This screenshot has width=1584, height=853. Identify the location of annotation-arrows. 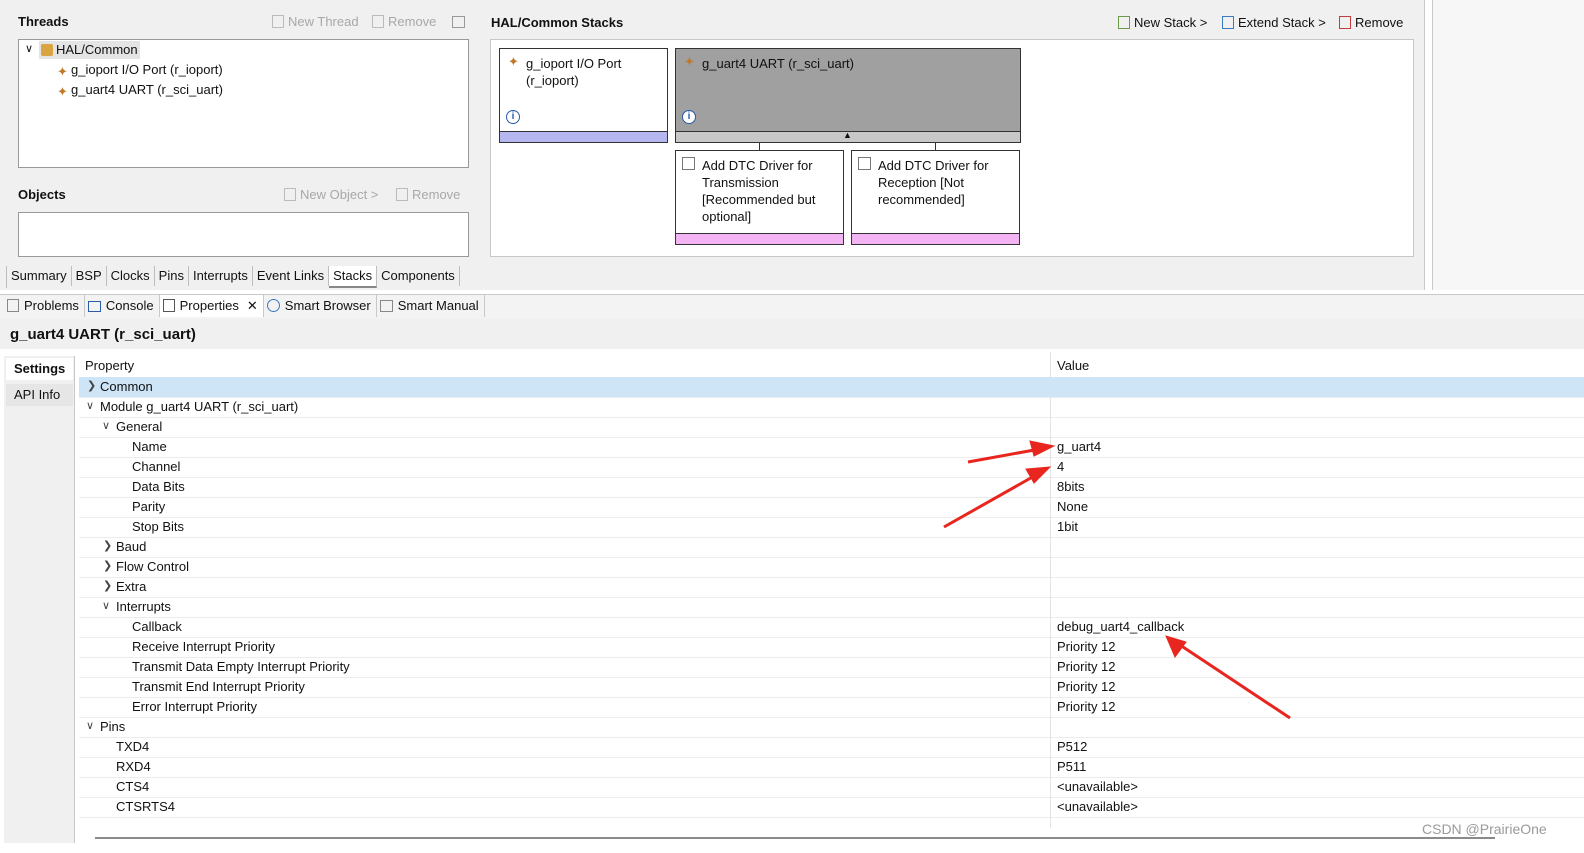
(1117, 580).